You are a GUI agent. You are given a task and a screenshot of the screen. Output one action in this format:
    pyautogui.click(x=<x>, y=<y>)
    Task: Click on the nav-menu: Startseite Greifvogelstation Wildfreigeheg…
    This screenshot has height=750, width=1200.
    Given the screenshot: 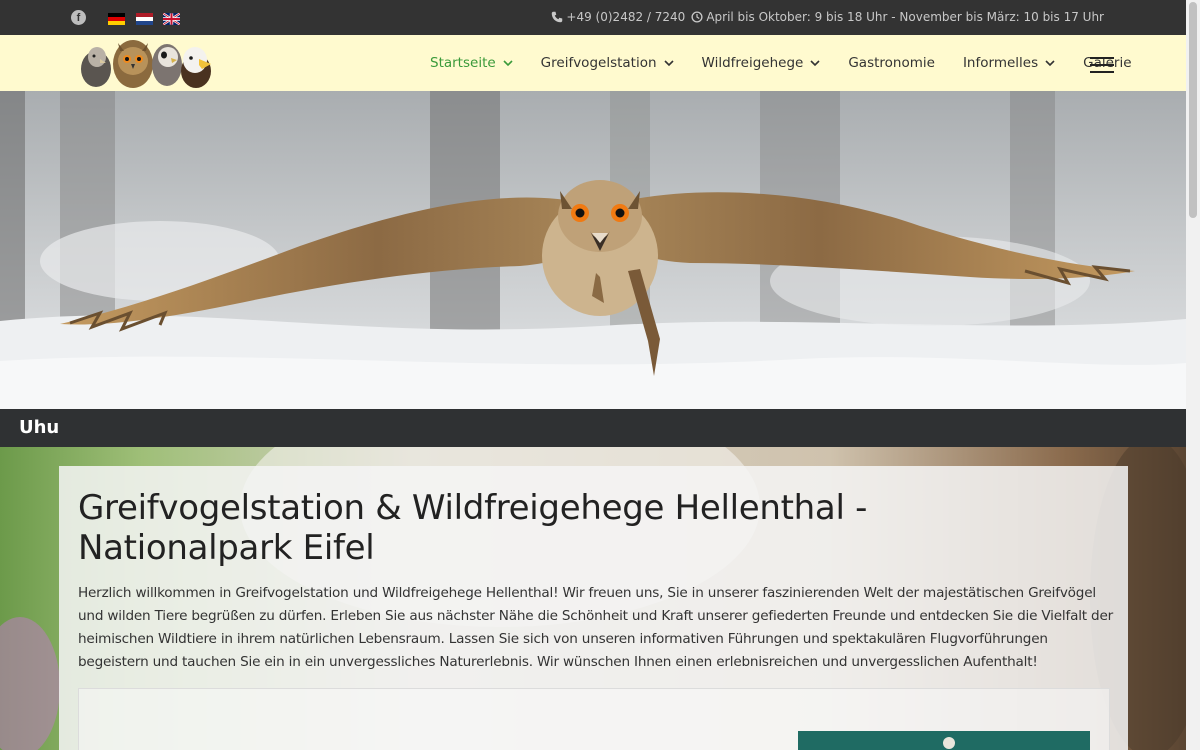 What is the action you would take?
    pyautogui.click(x=795, y=63)
    